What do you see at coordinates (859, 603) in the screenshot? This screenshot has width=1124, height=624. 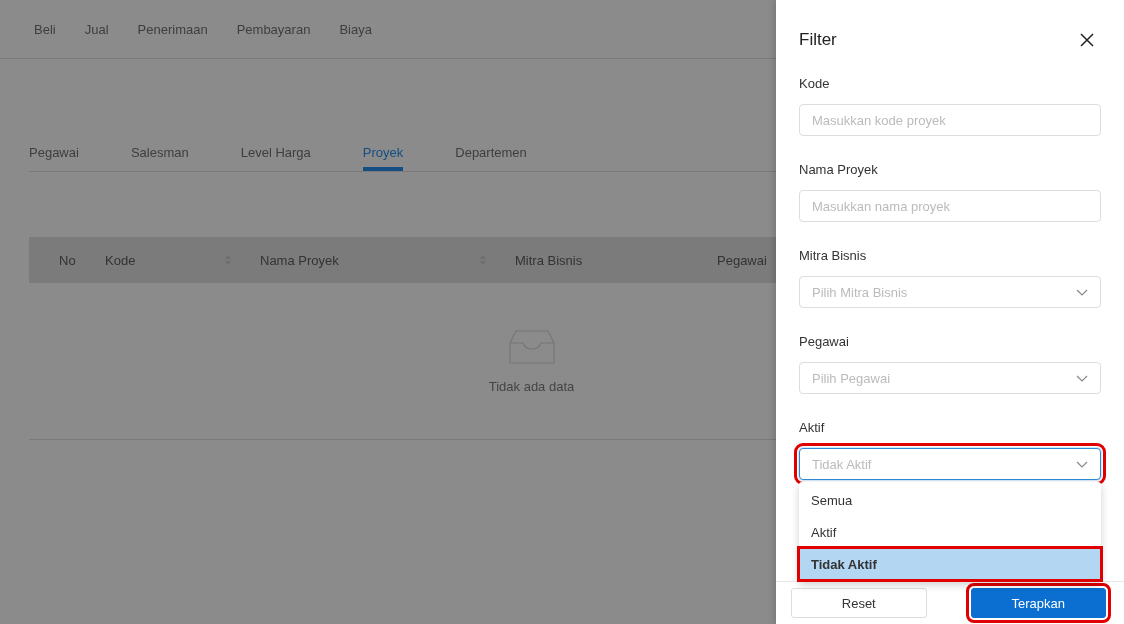 I see `reset-button: Reset` at bounding box center [859, 603].